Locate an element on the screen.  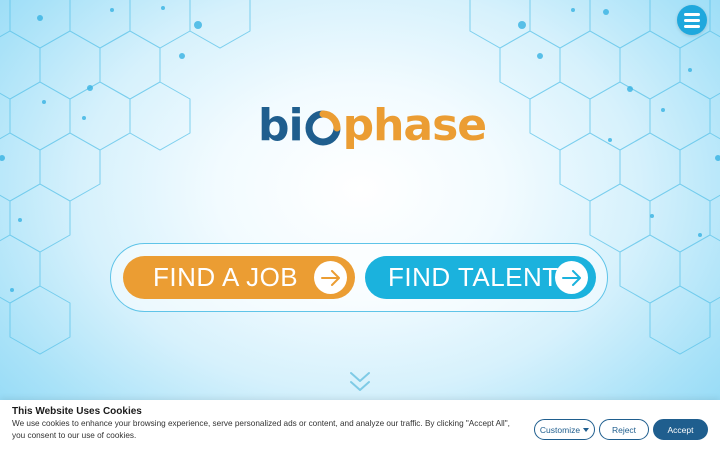
reject-label: Reject is located at coordinates (624, 429).